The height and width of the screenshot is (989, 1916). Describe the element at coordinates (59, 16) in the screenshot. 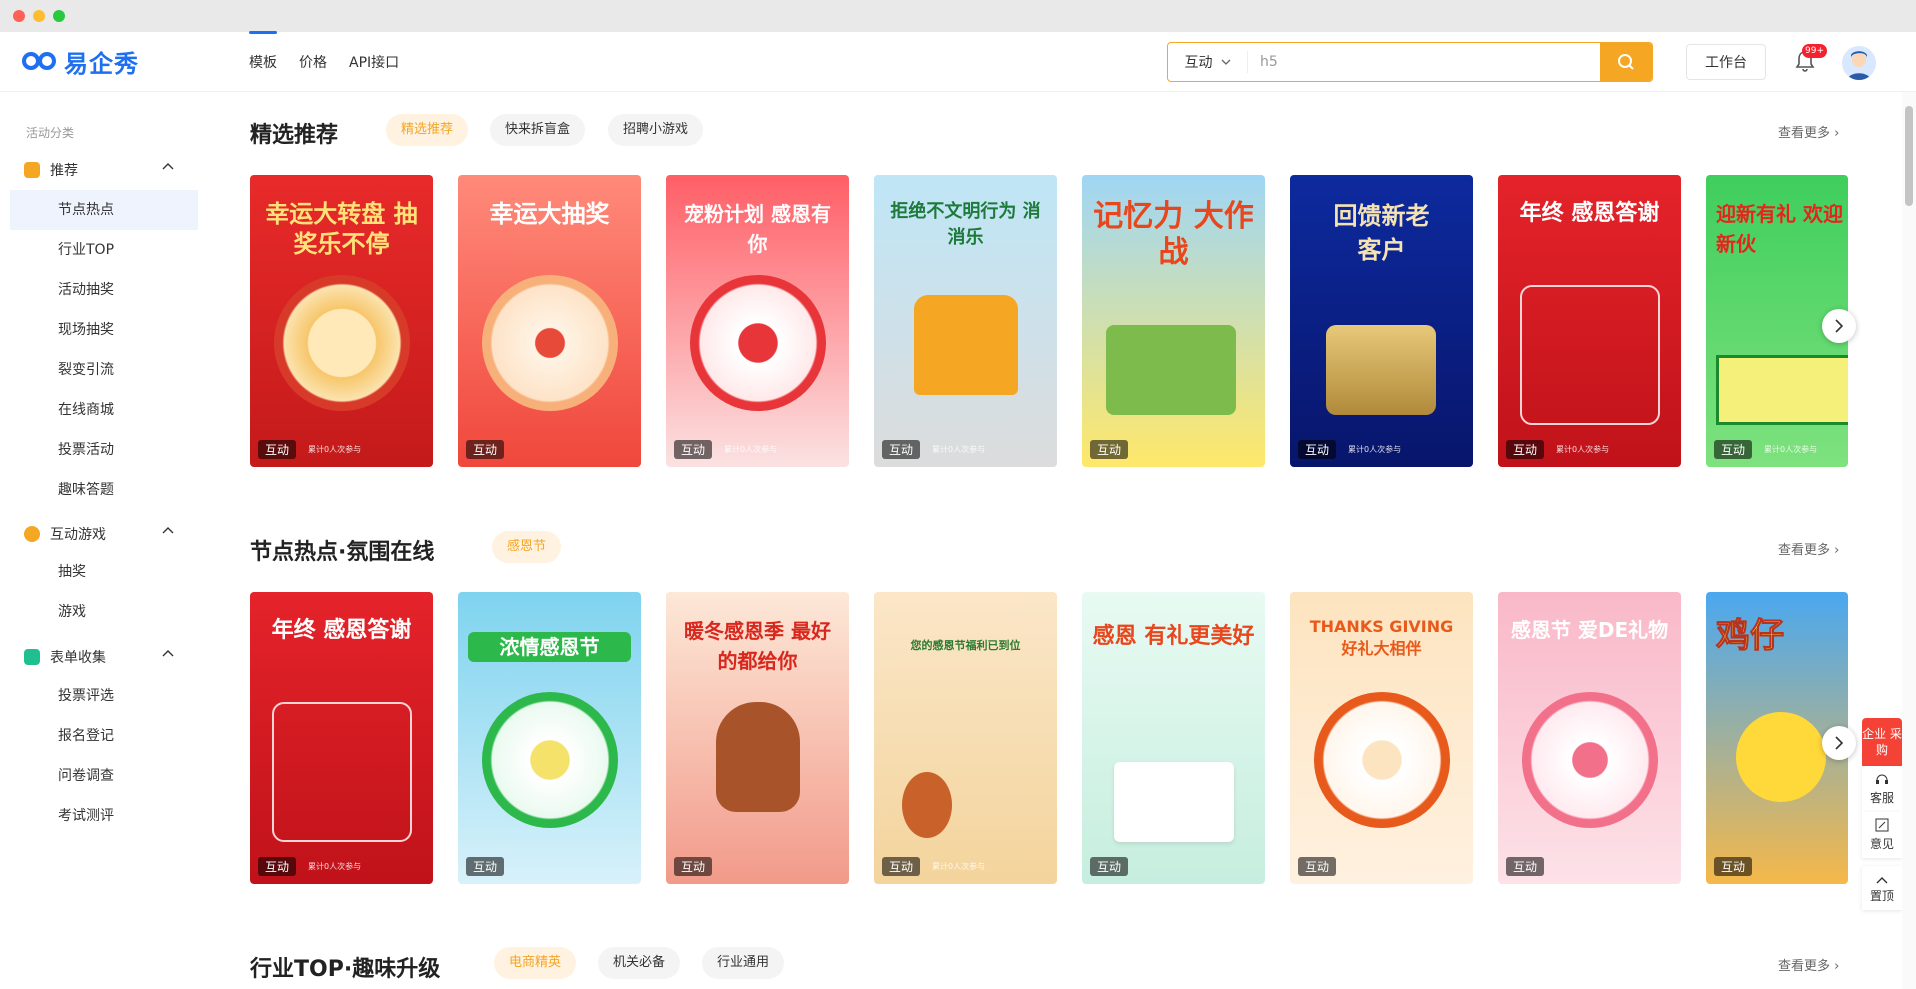

I see `maximize-window-button` at that location.